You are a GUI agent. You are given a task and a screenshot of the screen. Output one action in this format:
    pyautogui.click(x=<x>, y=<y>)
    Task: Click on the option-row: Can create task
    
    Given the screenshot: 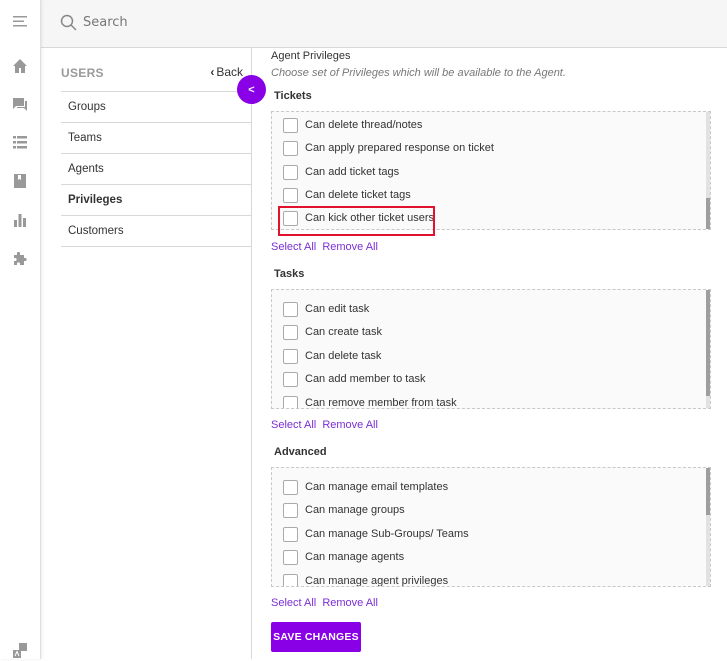 What is the action you would take?
    pyautogui.click(x=332, y=332)
    